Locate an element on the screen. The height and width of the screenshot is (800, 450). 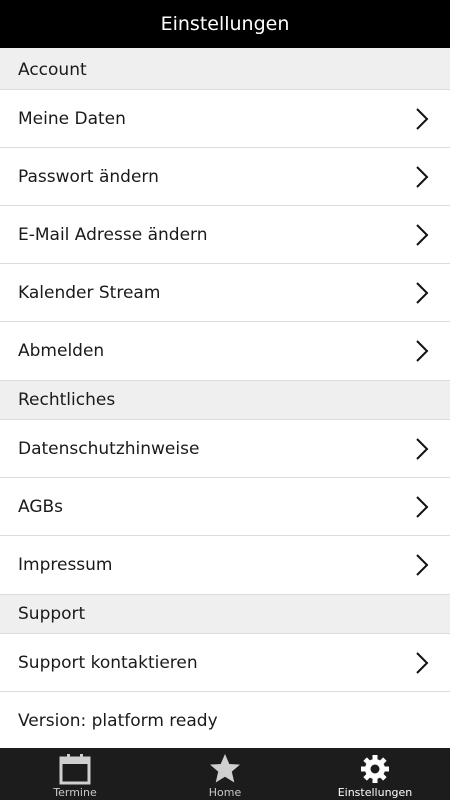
tab-label: Termine is located at coordinates (75, 792).